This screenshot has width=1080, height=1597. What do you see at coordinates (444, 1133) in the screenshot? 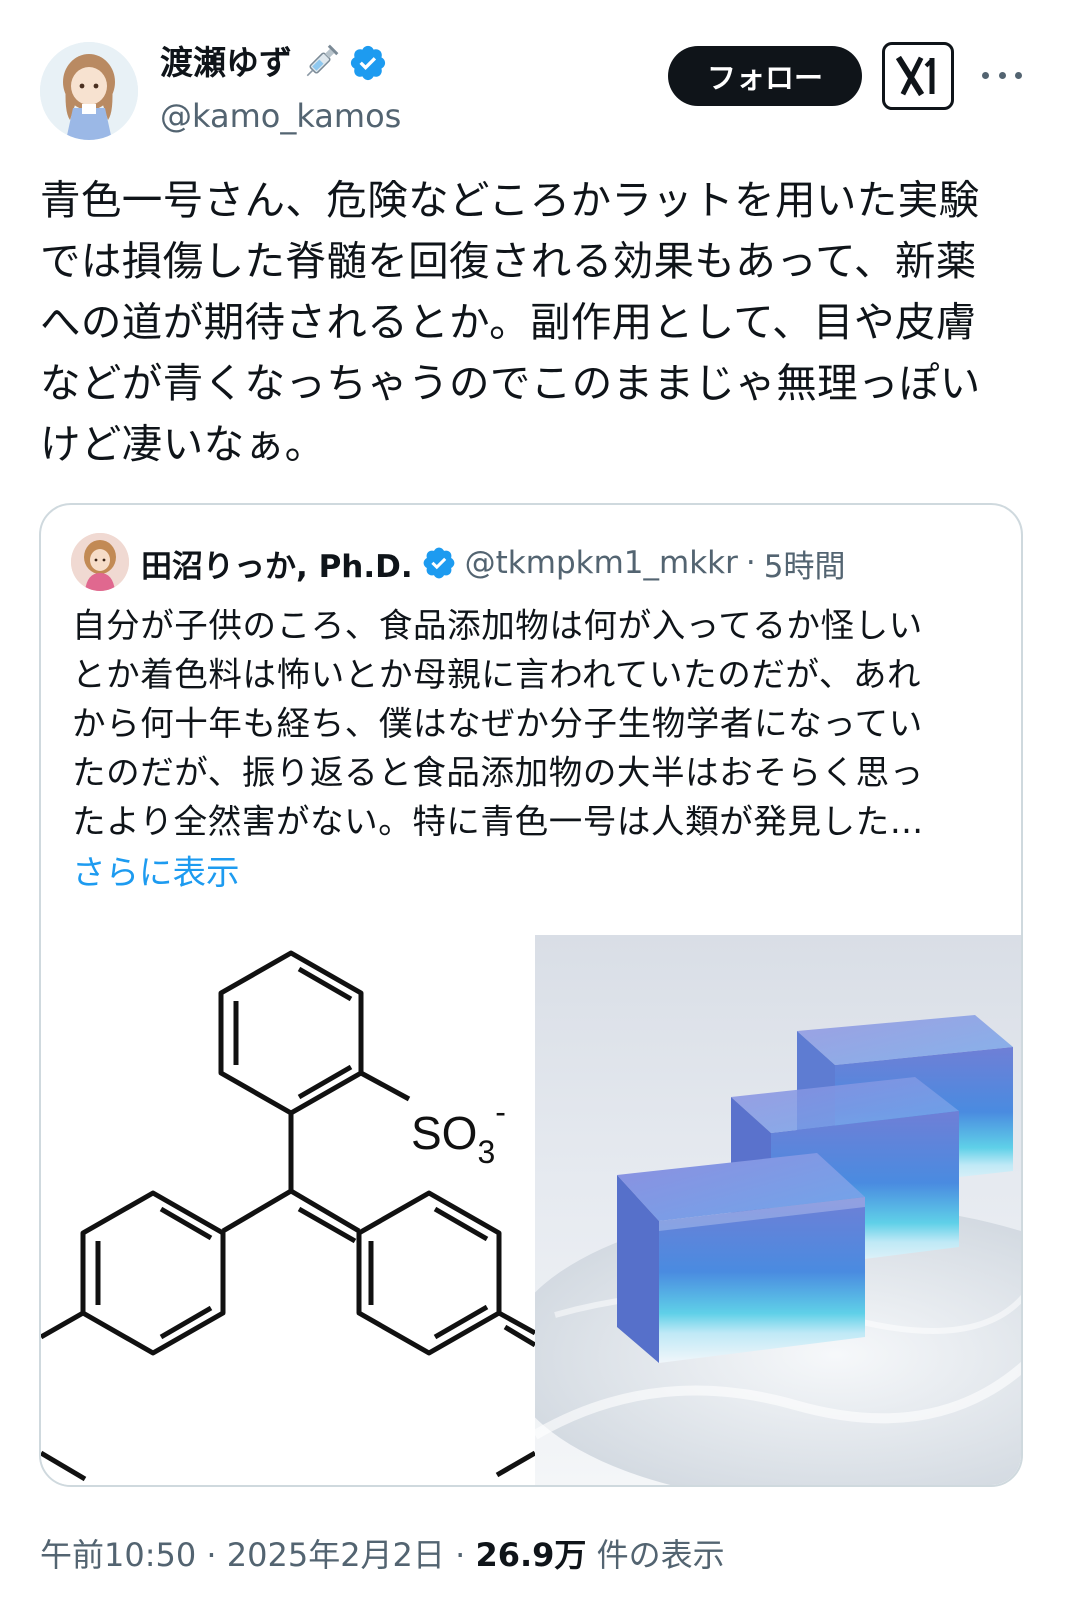
I see `sulfonate-so: SO` at bounding box center [444, 1133].